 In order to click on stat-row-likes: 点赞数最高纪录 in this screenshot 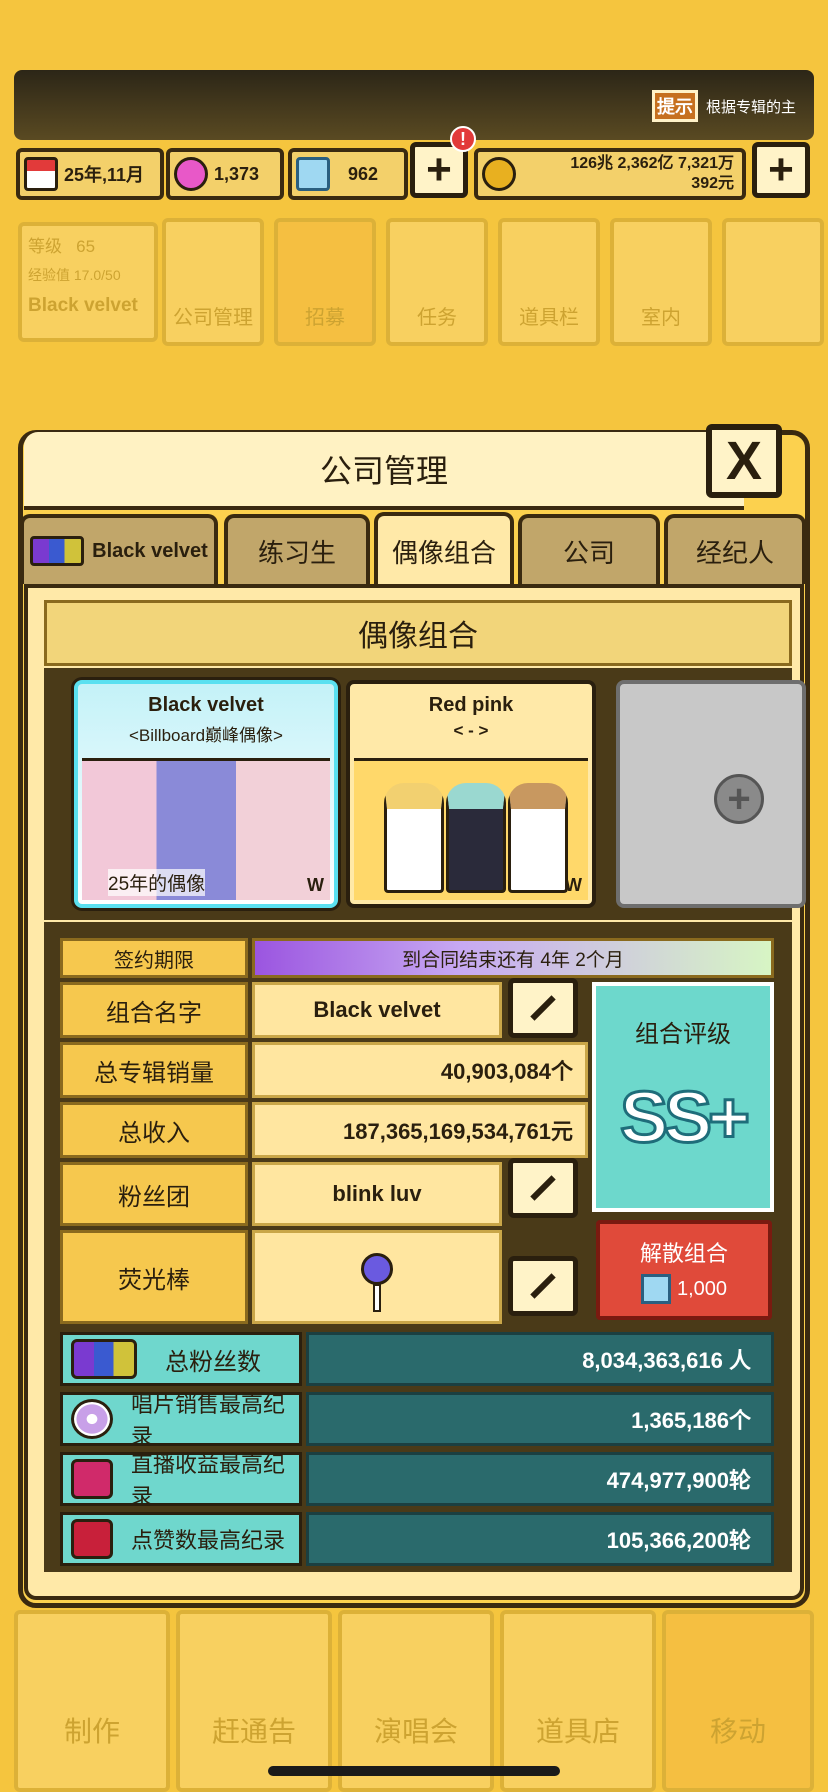, I will do `click(181, 1539)`.